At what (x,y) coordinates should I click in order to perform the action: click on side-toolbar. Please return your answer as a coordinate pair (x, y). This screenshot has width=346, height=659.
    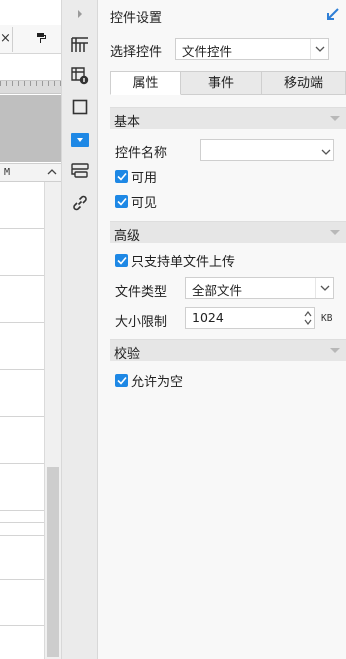
    Looking at the image, I should click on (79, 329).